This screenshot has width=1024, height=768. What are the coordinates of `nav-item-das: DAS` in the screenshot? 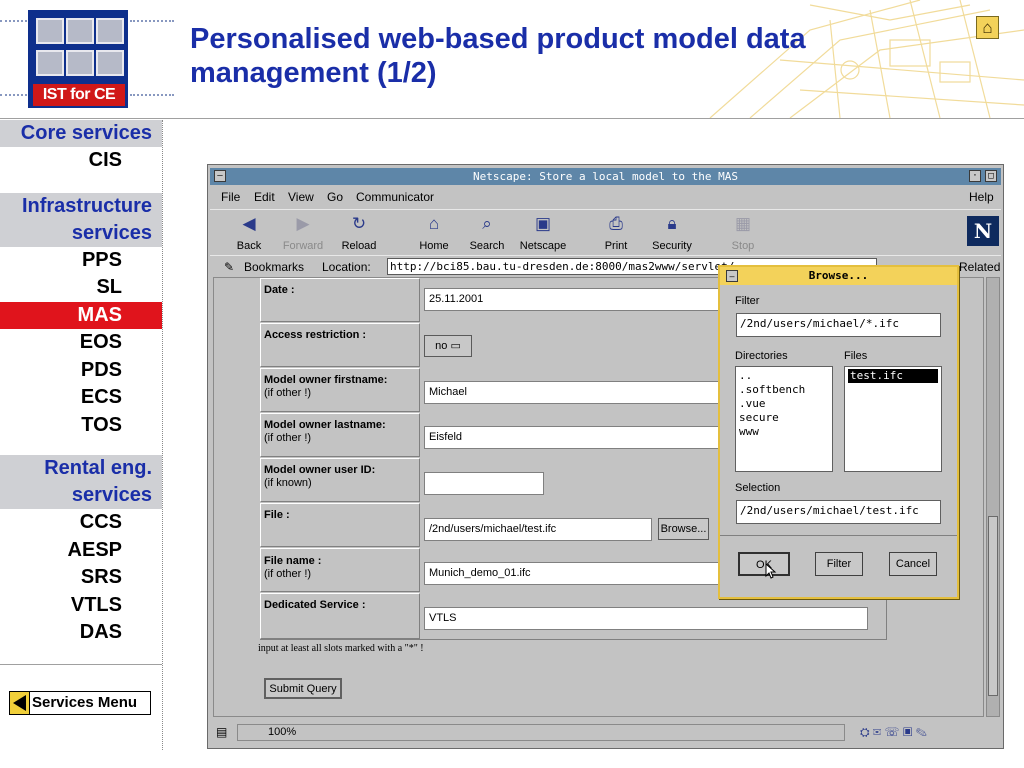 It's located at (81, 633).